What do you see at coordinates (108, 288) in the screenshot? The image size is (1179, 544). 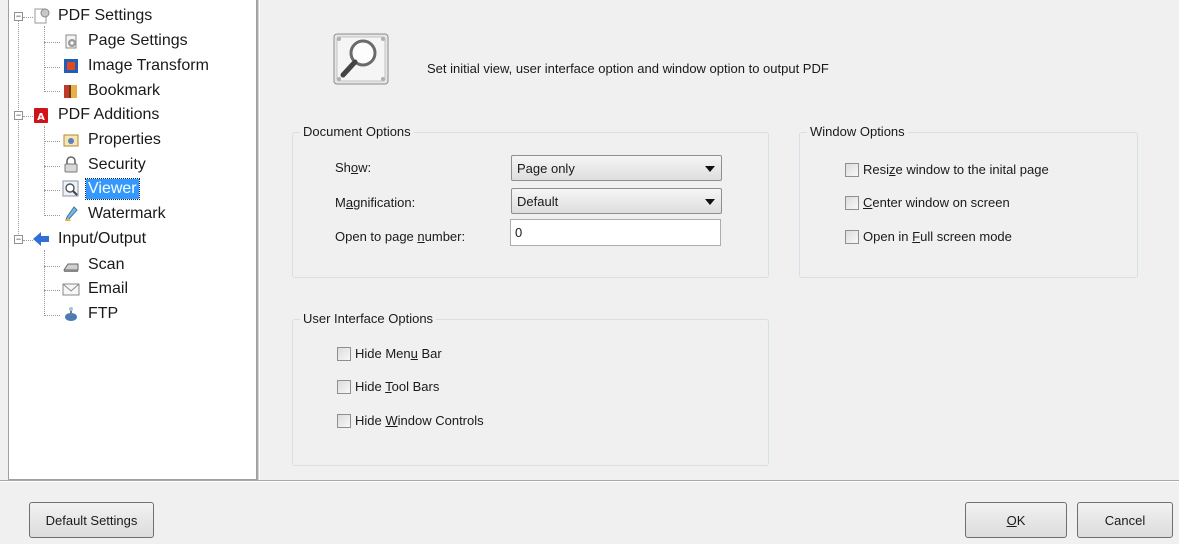 I see `tree-label: Email` at bounding box center [108, 288].